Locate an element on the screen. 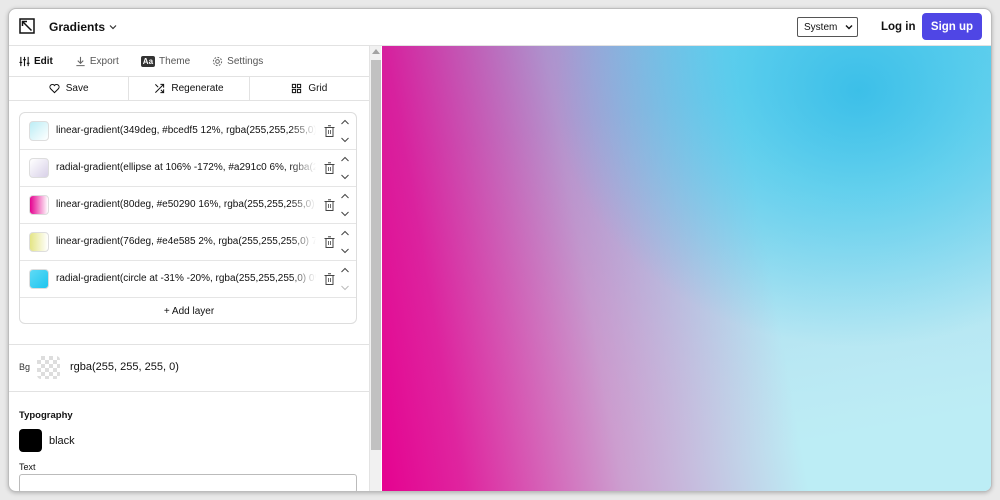  theme-select: System is located at coordinates (827, 27).